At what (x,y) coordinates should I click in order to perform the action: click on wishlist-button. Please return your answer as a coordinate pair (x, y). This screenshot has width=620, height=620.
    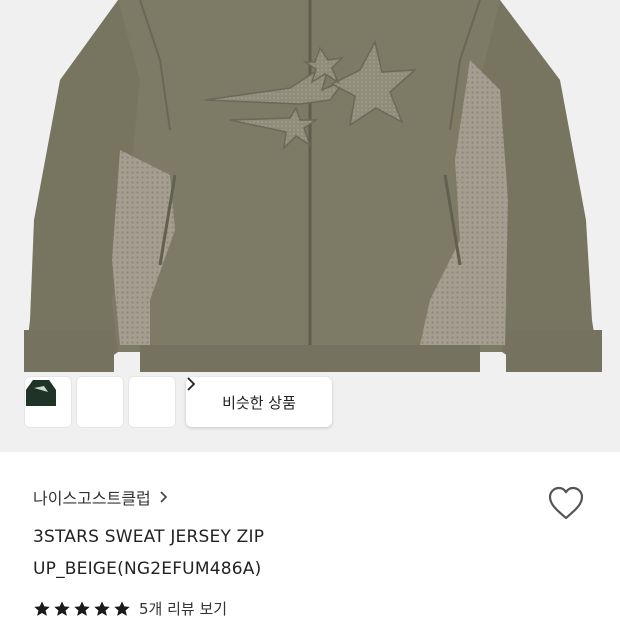
    Looking at the image, I should click on (566, 504).